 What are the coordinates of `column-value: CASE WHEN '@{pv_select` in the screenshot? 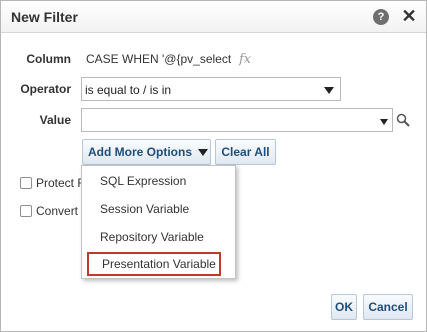 It's located at (159, 59).